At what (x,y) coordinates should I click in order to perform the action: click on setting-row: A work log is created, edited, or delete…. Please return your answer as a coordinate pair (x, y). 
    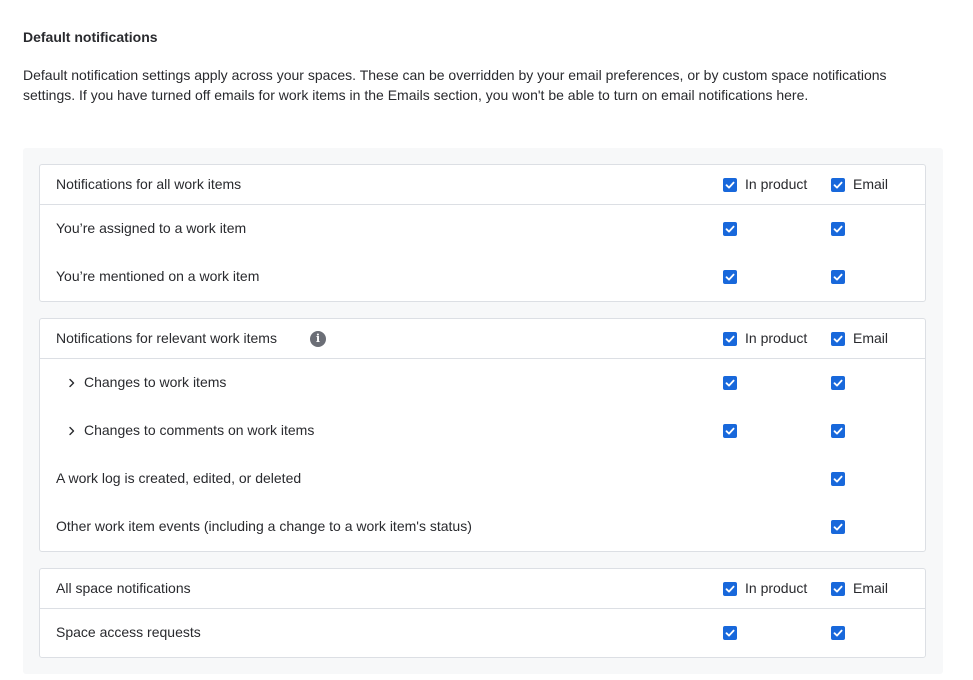
    Looking at the image, I should click on (482, 479).